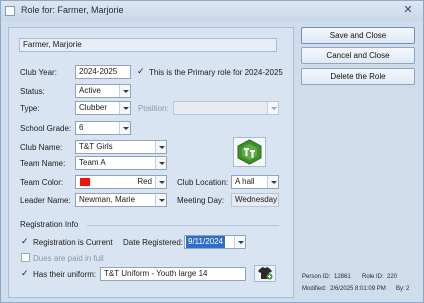  What do you see at coordinates (90, 90) in the screenshot?
I see `status-value: Active` at bounding box center [90, 90].